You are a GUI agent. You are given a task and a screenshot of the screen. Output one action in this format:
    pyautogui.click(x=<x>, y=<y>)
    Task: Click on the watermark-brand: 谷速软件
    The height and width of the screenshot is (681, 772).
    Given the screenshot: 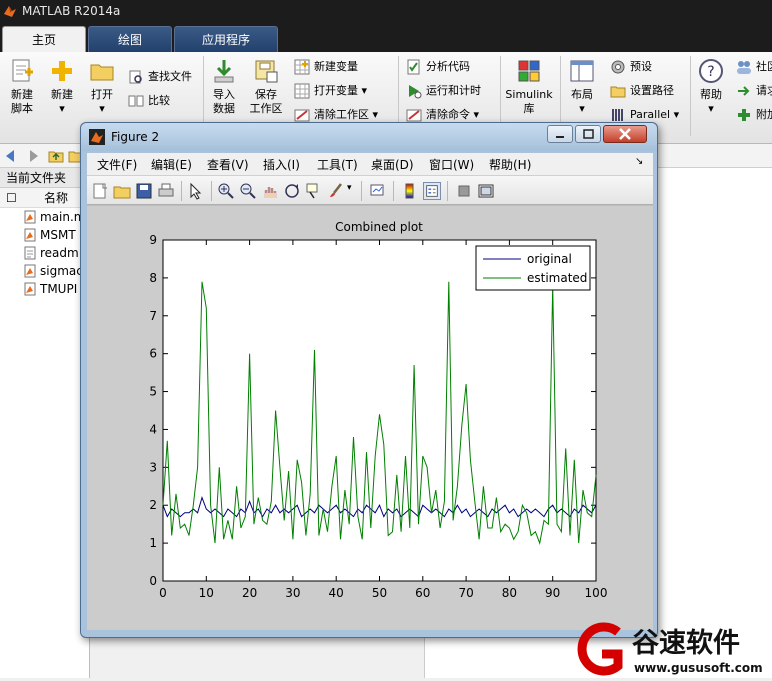 What is the action you would take?
    pyautogui.click(x=686, y=643)
    